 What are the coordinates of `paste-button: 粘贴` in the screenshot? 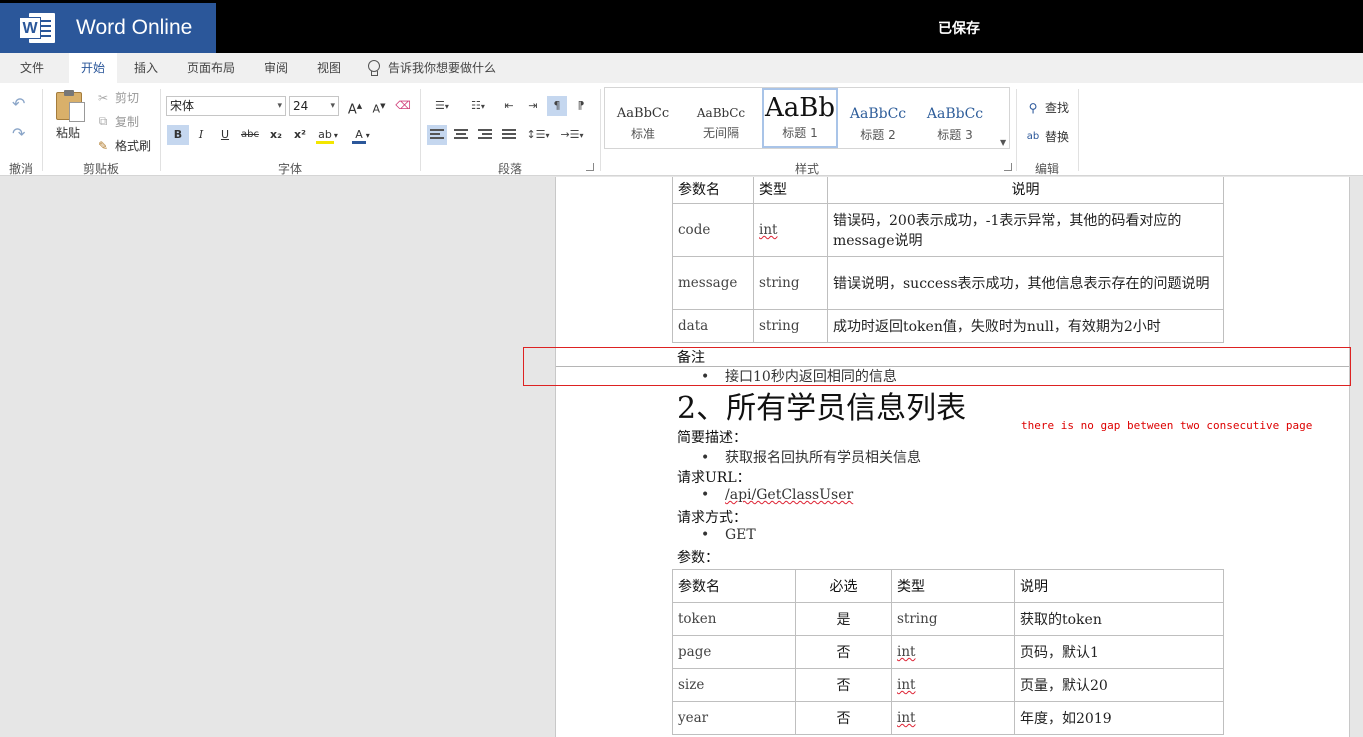 It's located at (70, 118).